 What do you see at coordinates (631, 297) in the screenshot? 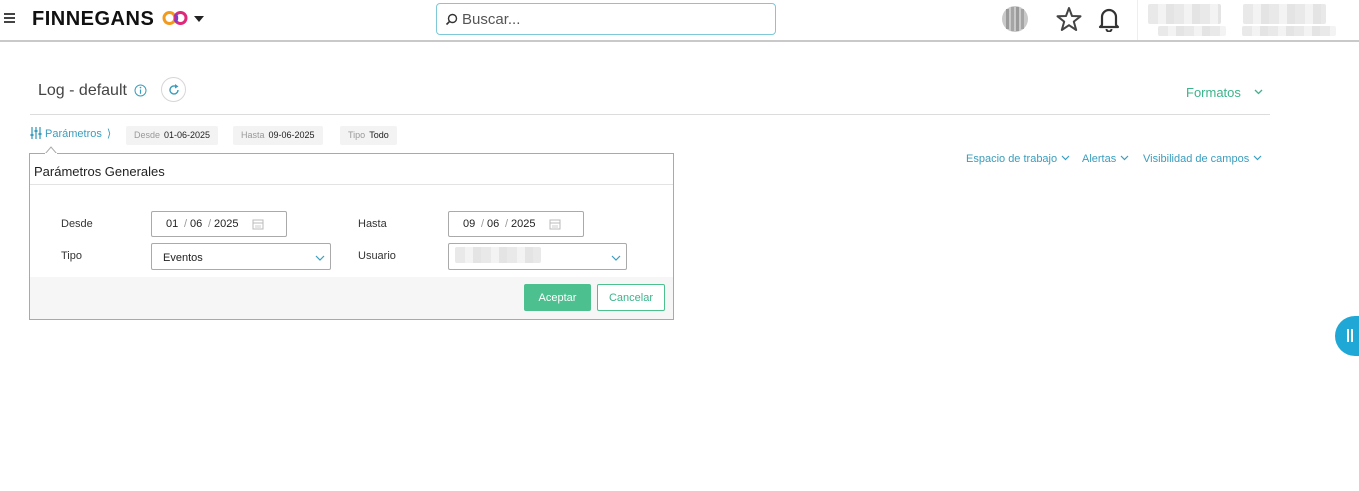
I see `cancelar-button: Cancelar` at bounding box center [631, 297].